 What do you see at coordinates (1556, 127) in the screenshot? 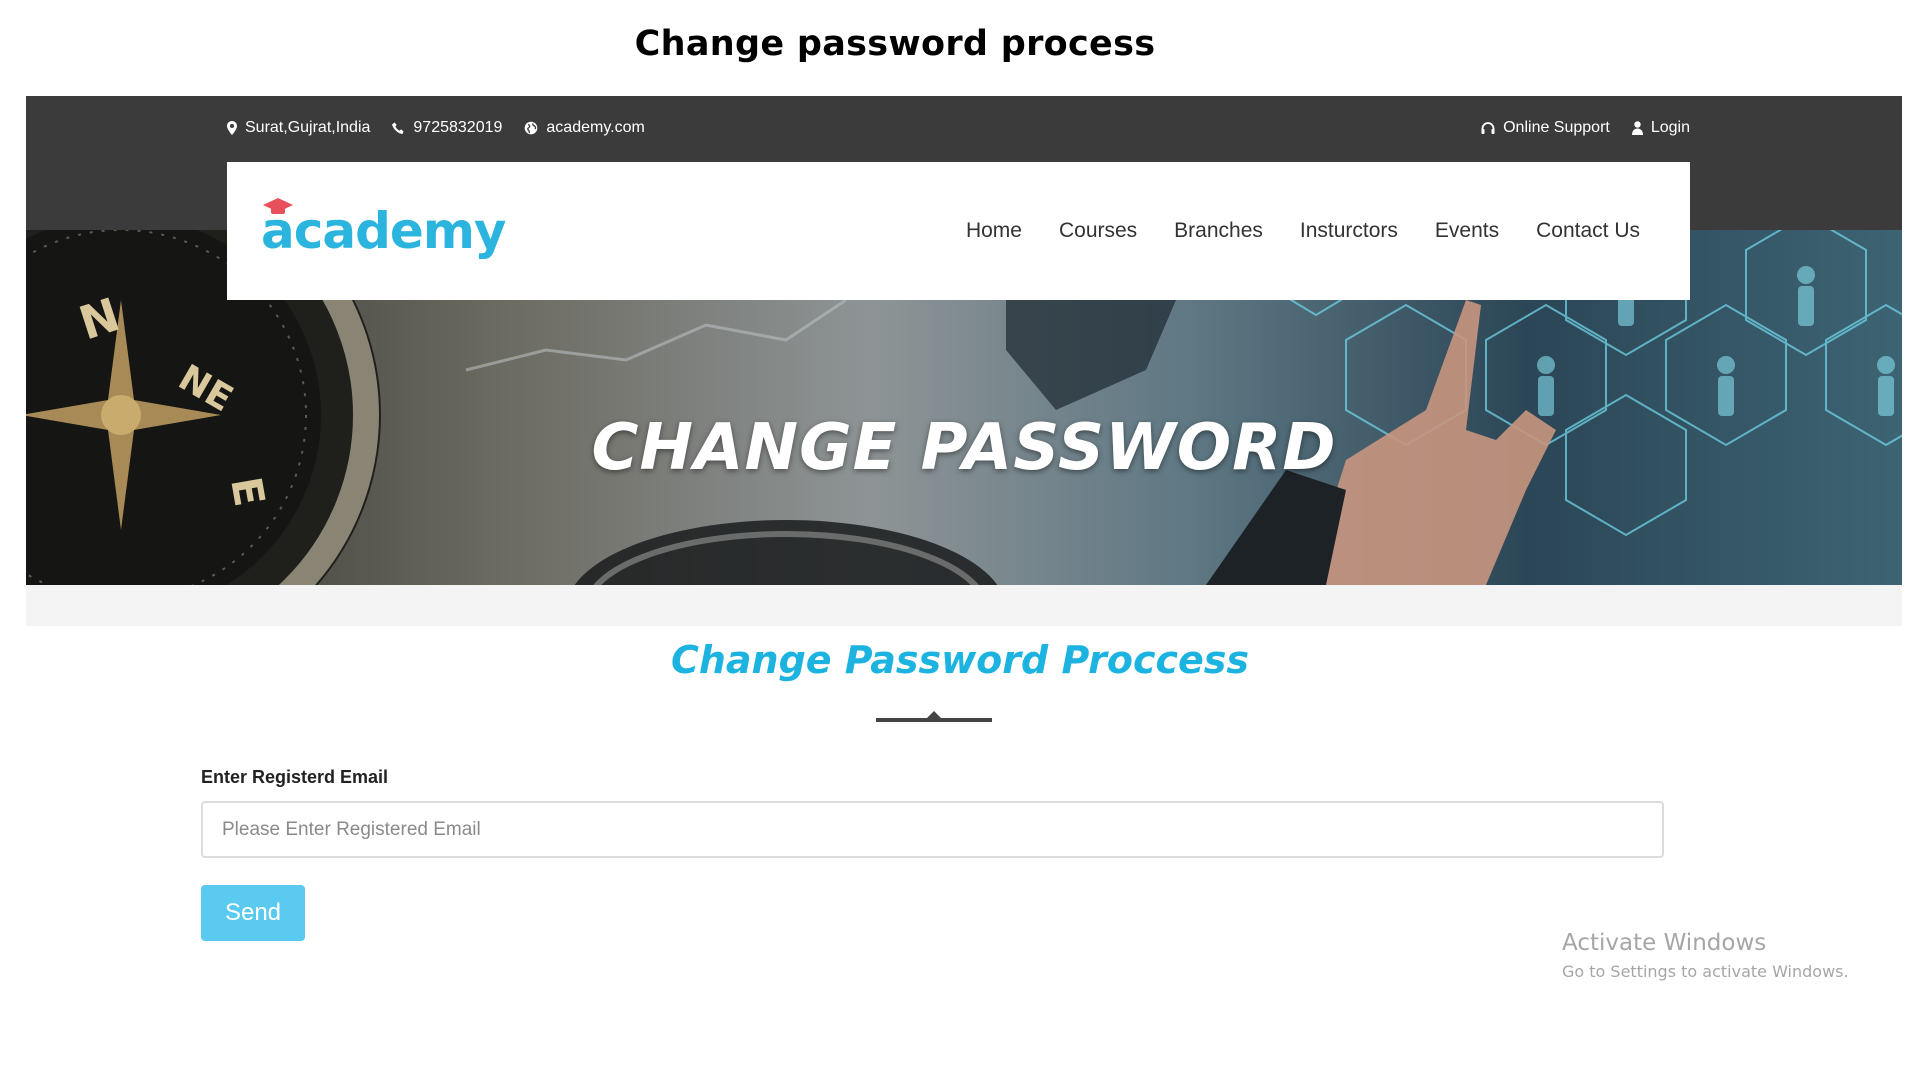
I see `online-support-label: Online Support` at bounding box center [1556, 127].